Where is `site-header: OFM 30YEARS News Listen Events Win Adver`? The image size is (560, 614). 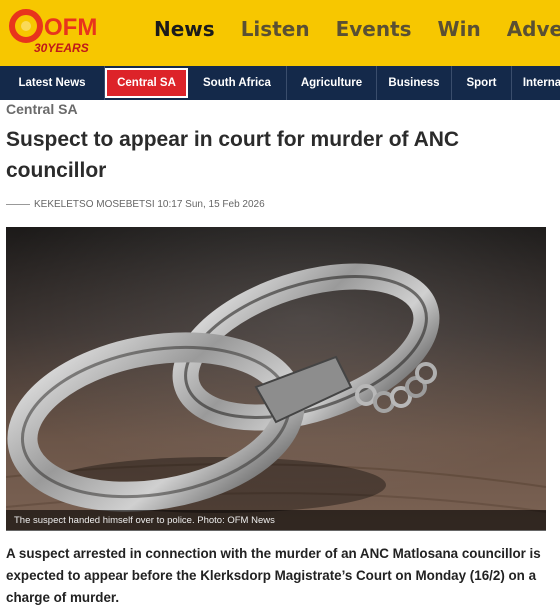 site-header: OFM 30YEARS News Listen Events Win Adver is located at coordinates (280, 33).